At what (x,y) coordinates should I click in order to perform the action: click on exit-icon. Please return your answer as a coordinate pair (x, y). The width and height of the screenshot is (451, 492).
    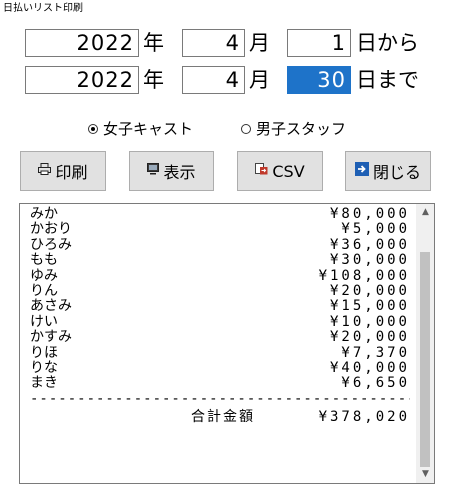
    Looking at the image, I should click on (361, 171).